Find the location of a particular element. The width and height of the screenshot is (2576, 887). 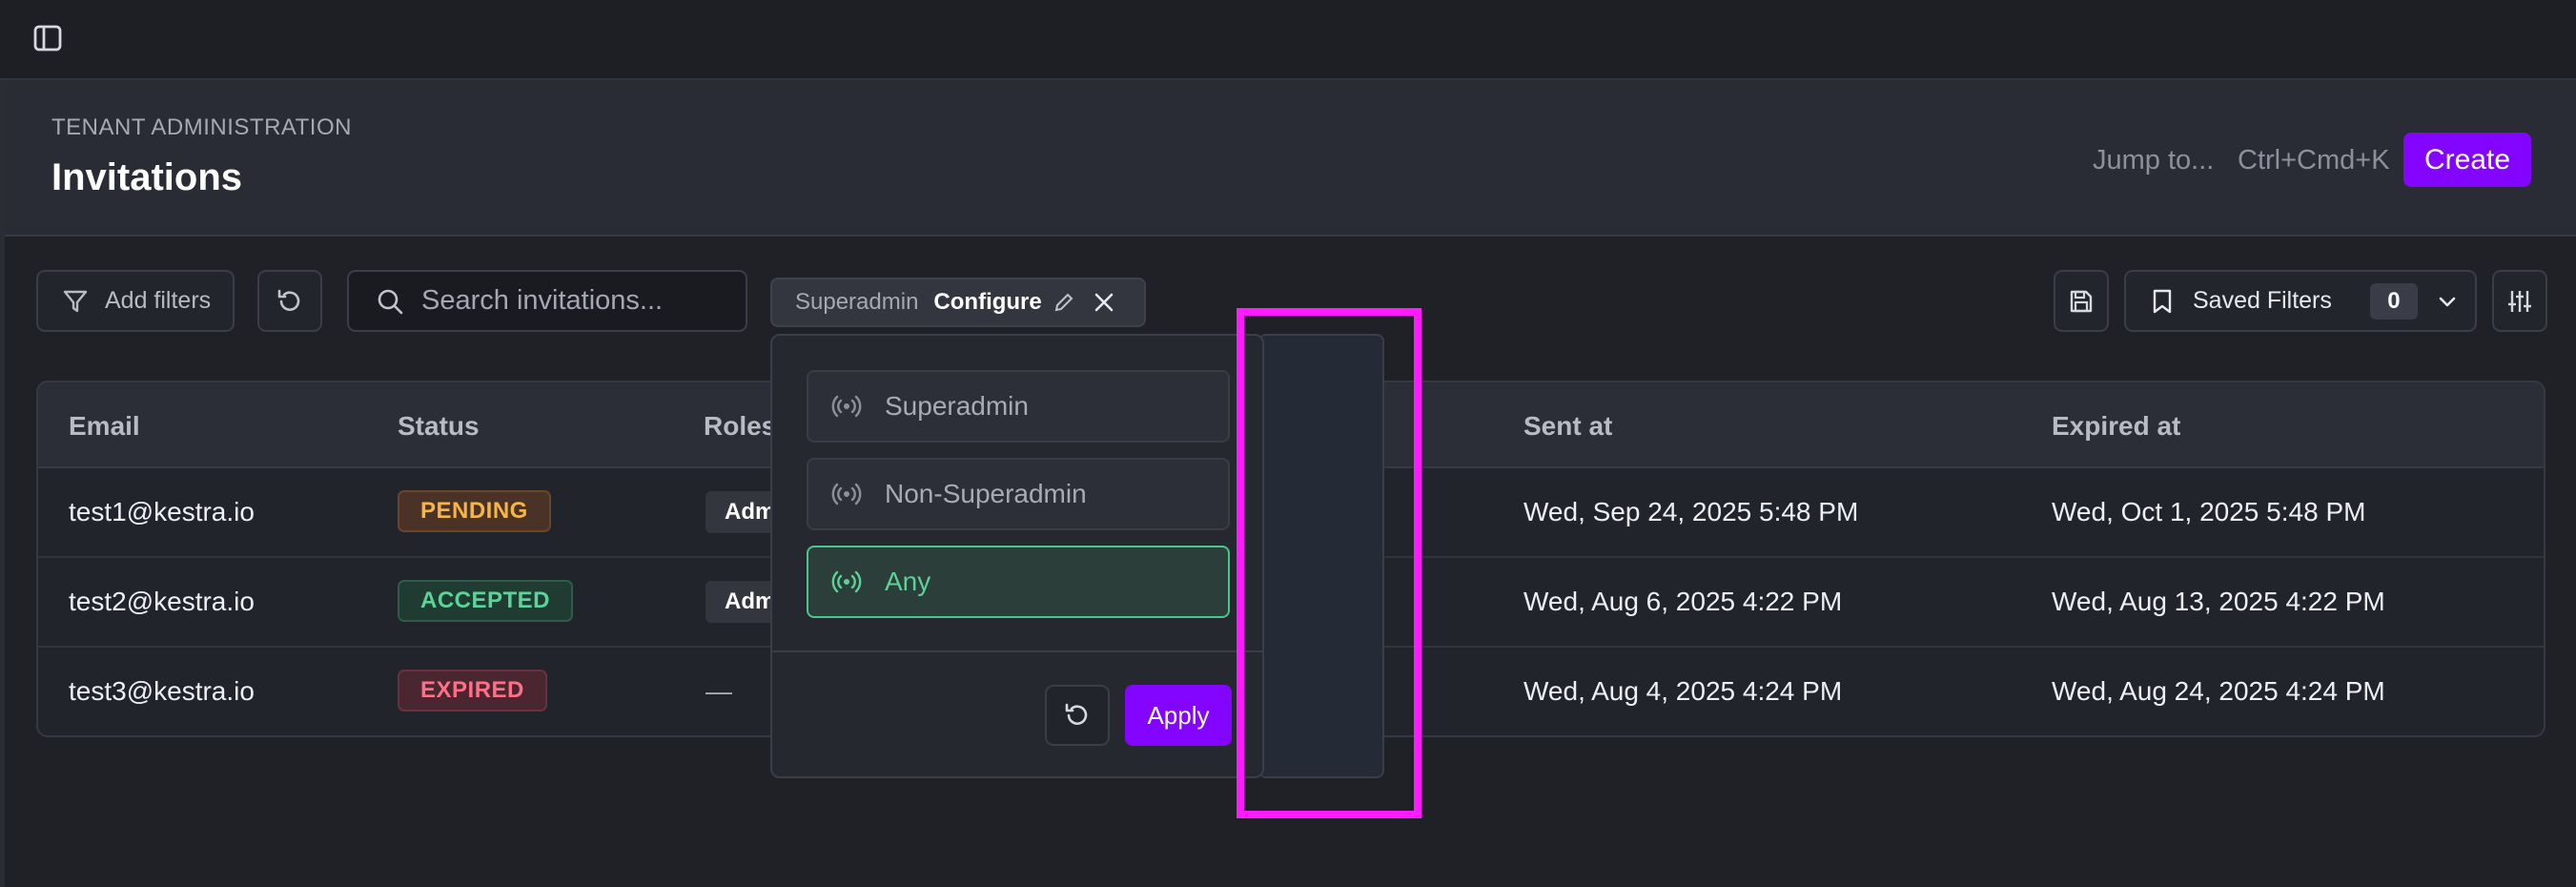

option-superadmin: Superadmin is located at coordinates (1018, 406).